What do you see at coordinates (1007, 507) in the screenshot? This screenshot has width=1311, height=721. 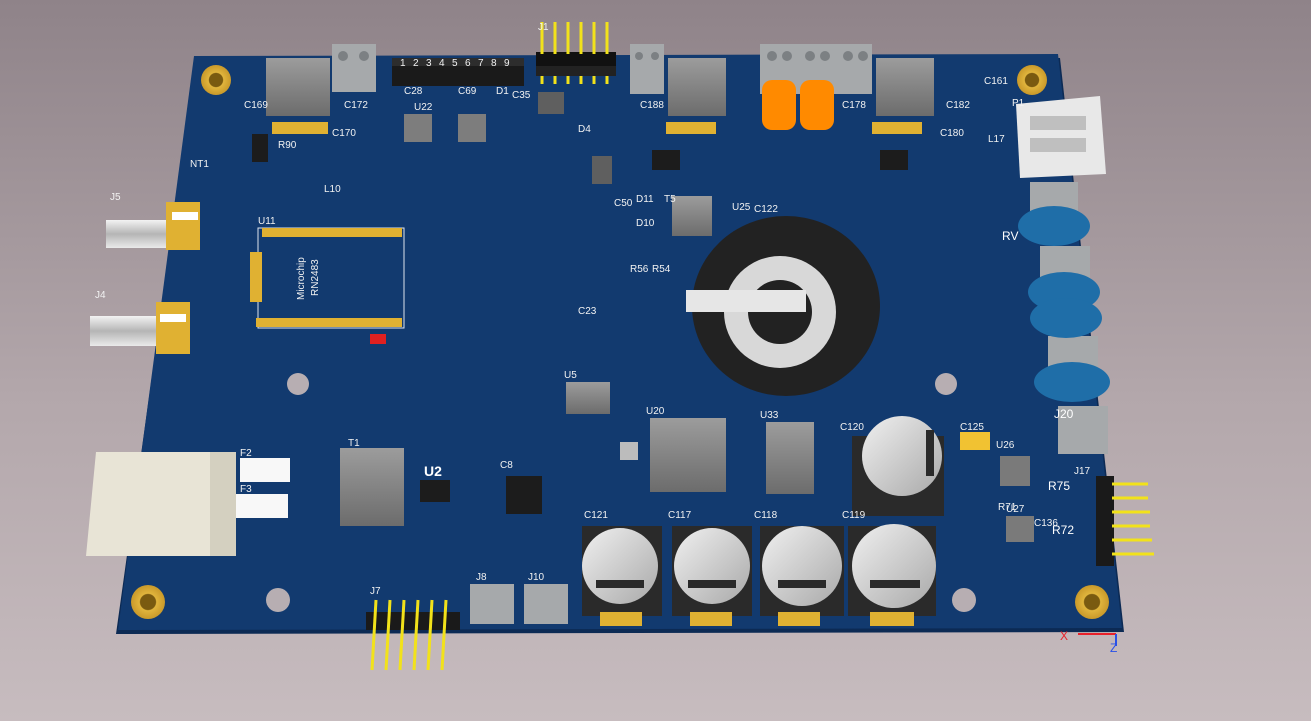 I see `label-r71: R71` at bounding box center [1007, 507].